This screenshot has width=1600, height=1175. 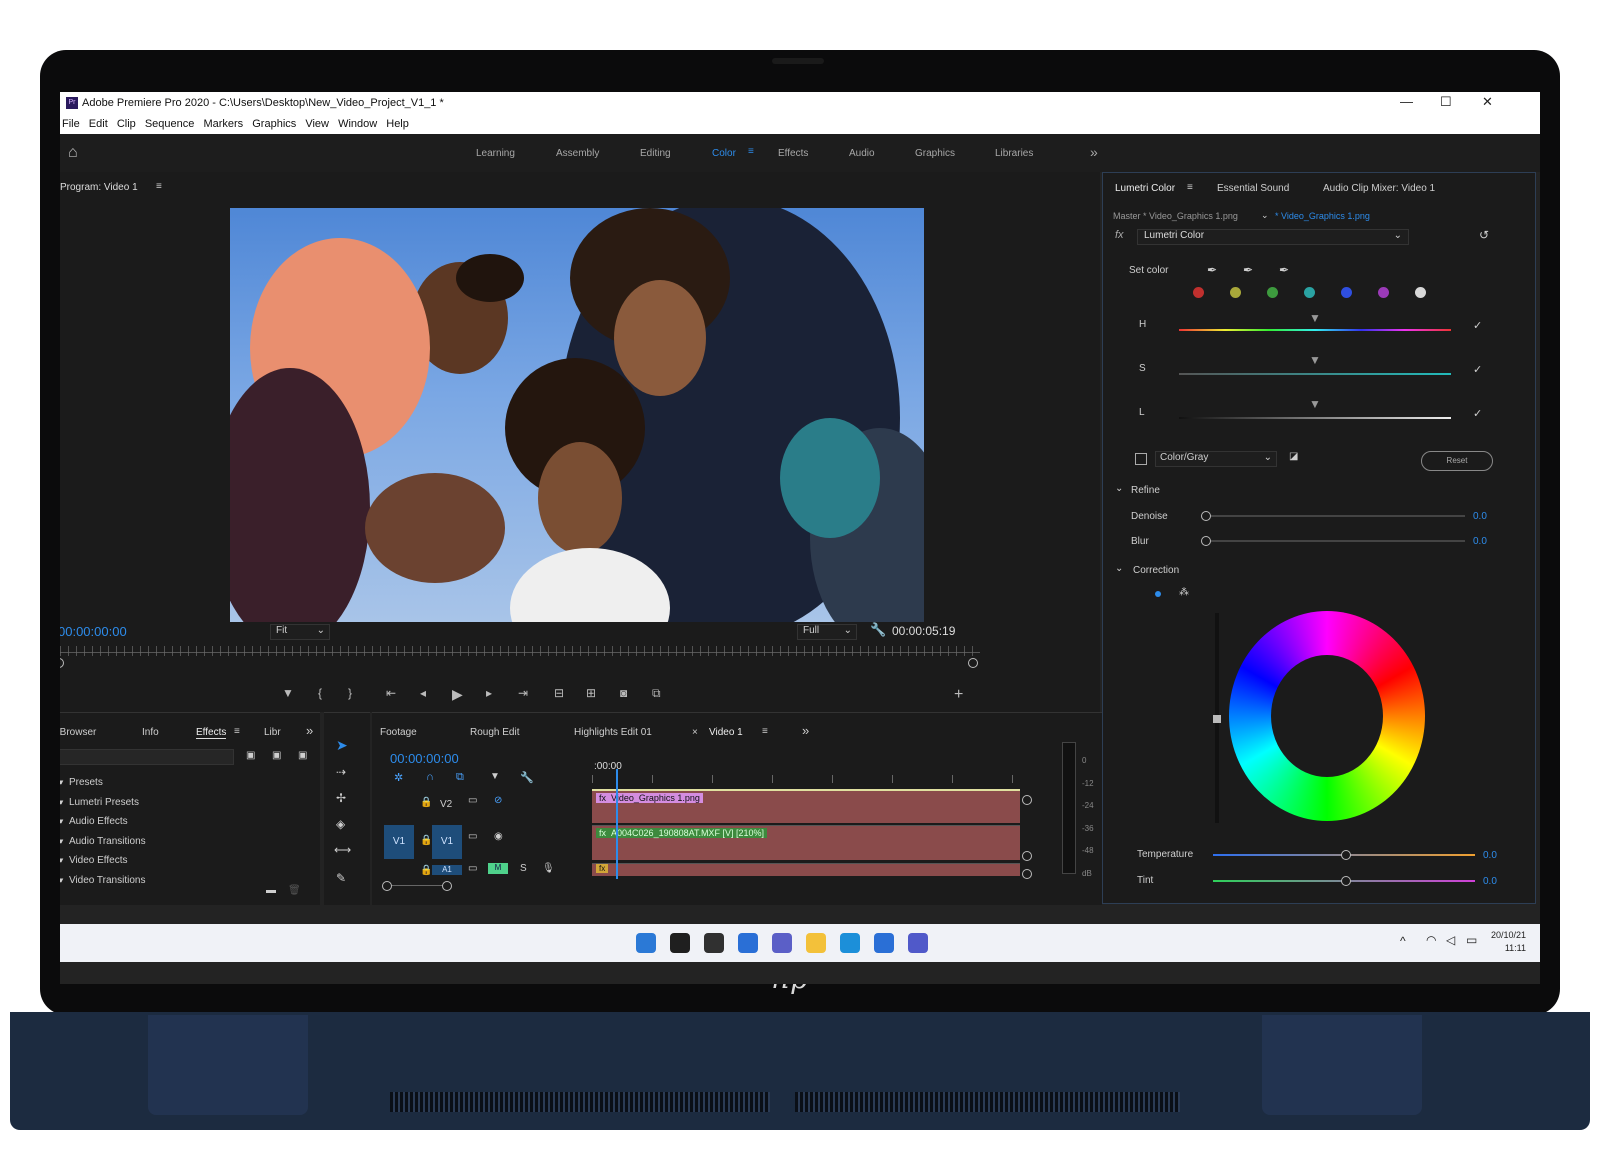 What do you see at coordinates (1403, 941) in the screenshot?
I see `chevron-up-icon: ^` at bounding box center [1403, 941].